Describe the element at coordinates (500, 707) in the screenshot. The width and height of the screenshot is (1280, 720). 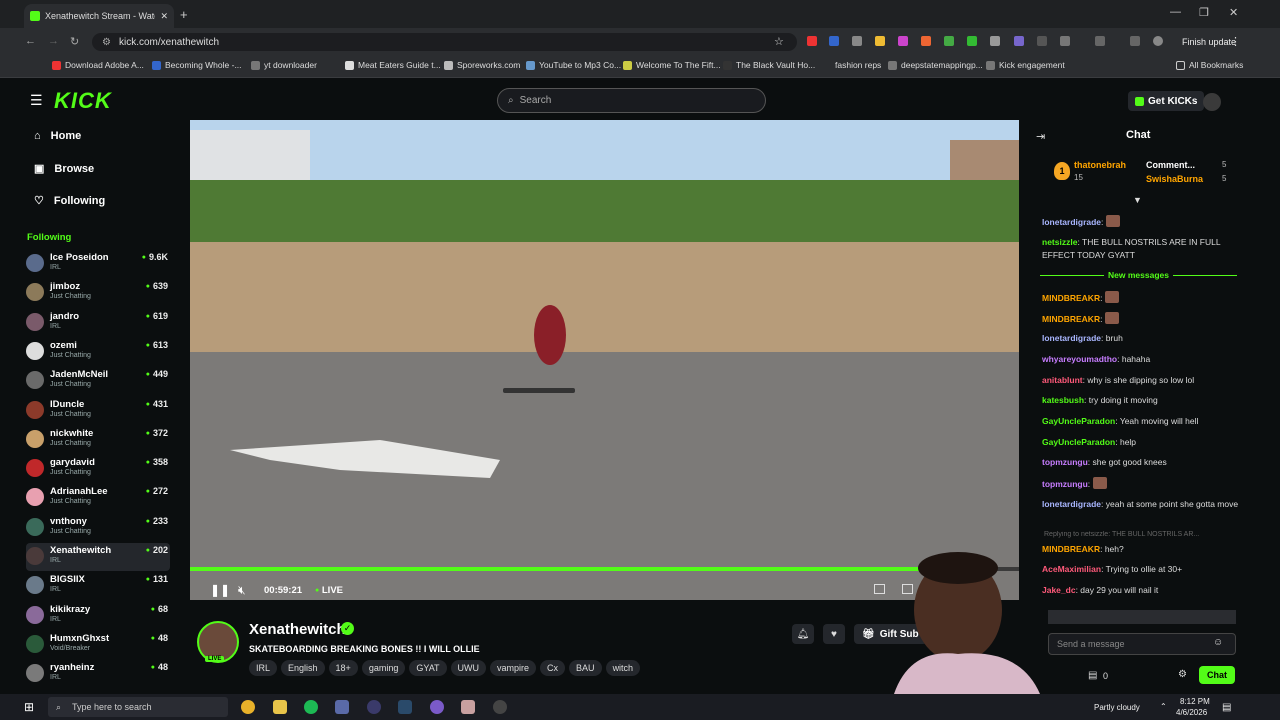
I see `obs-icon` at that location.